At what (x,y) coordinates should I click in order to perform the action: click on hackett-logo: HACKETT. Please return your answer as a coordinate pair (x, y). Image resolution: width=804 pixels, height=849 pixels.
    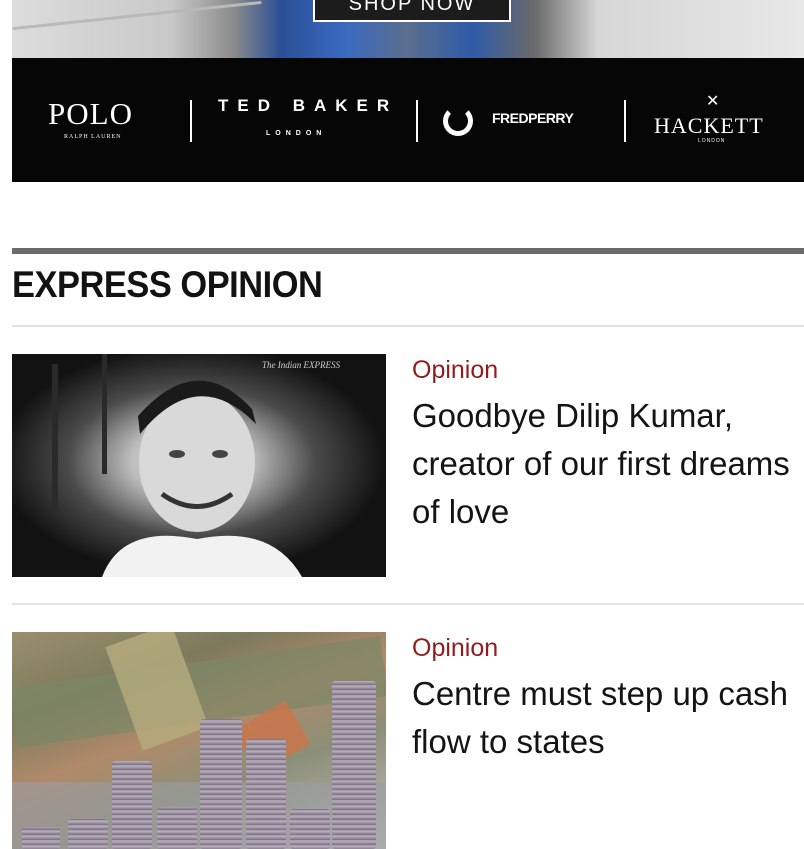
    Looking at the image, I should click on (709, 125).